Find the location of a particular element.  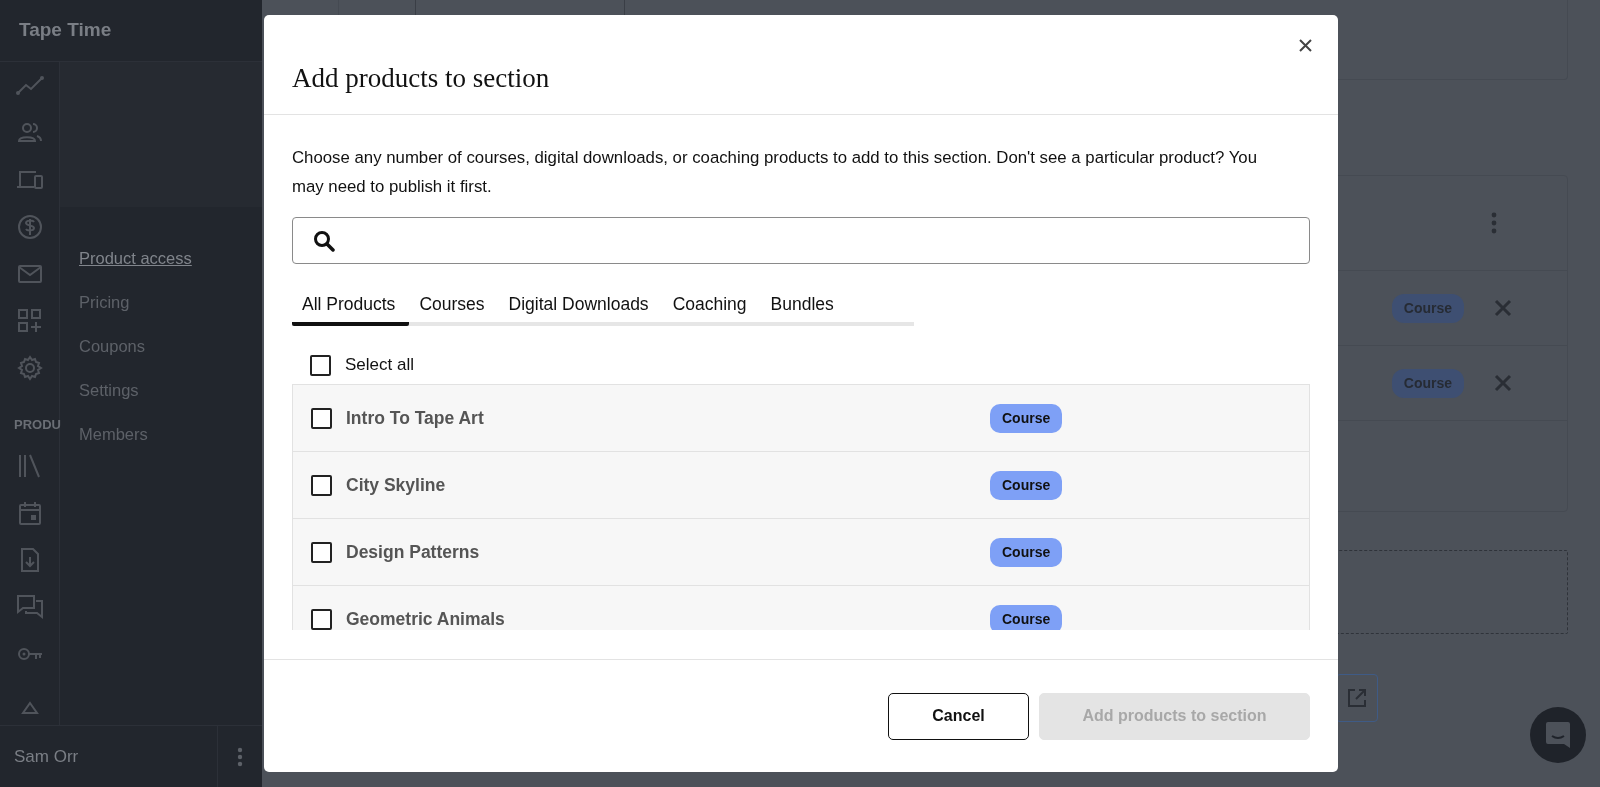

dollar-icon is located at coordinates (29, 227).